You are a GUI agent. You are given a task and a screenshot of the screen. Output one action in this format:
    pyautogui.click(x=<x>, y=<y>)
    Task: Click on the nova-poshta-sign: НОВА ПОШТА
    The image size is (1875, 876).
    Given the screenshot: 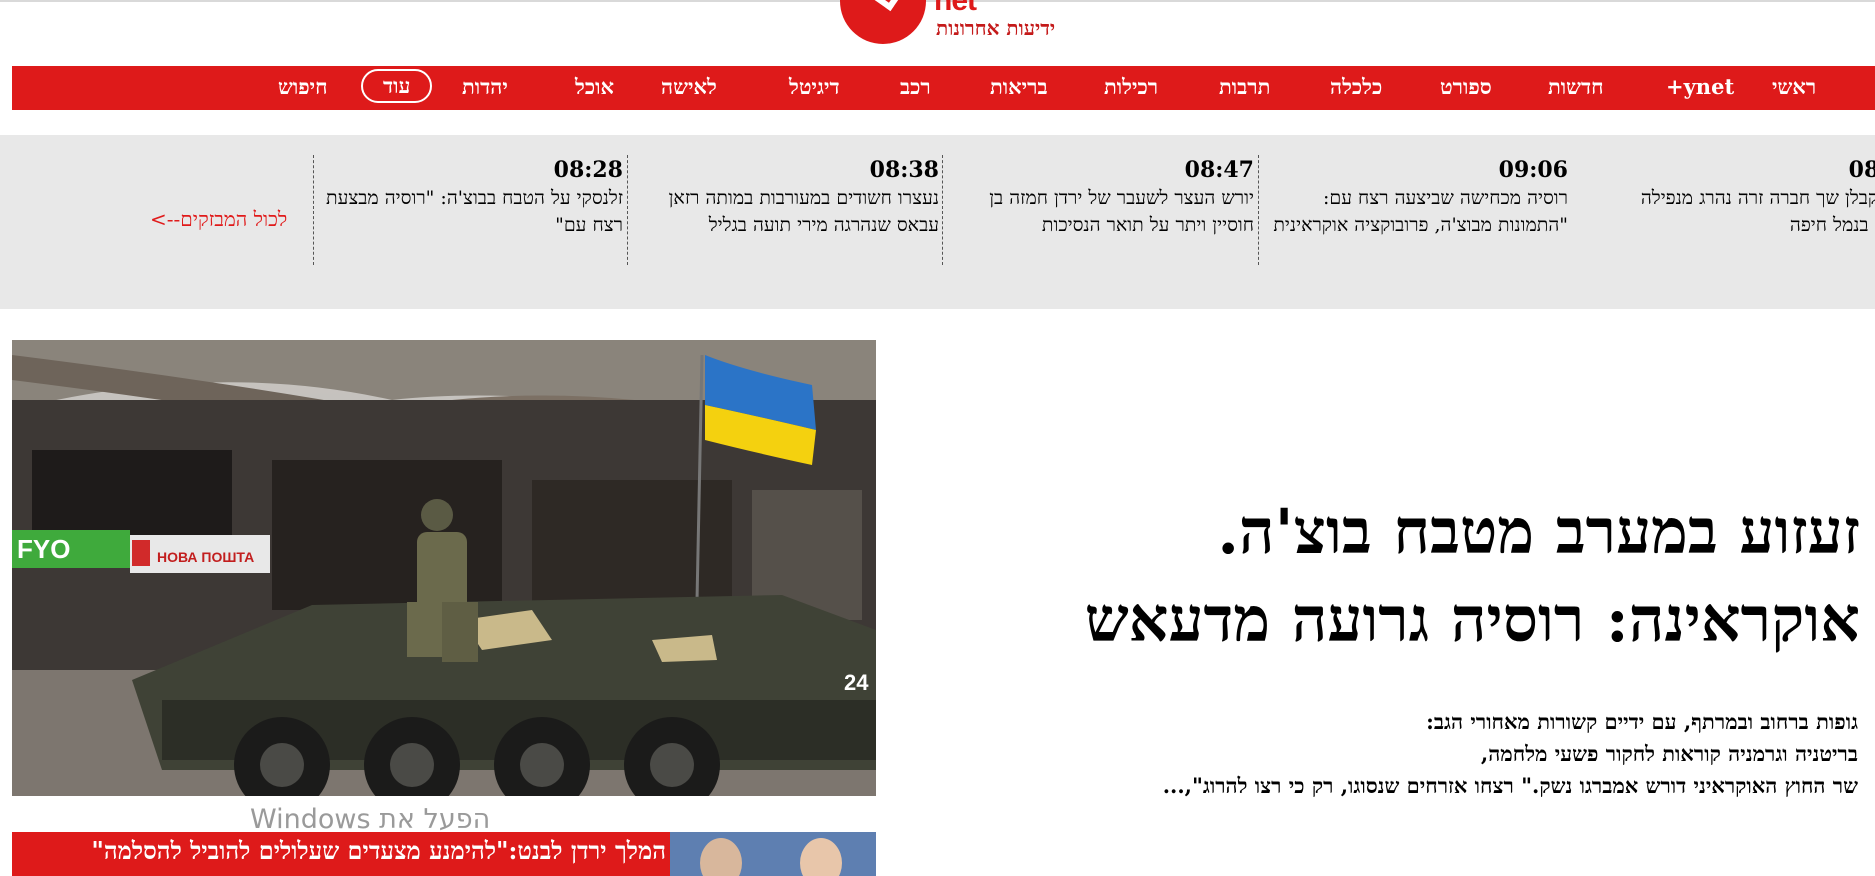 What is the action you would take?
    pyautogui.click(x=205, y=557)
    